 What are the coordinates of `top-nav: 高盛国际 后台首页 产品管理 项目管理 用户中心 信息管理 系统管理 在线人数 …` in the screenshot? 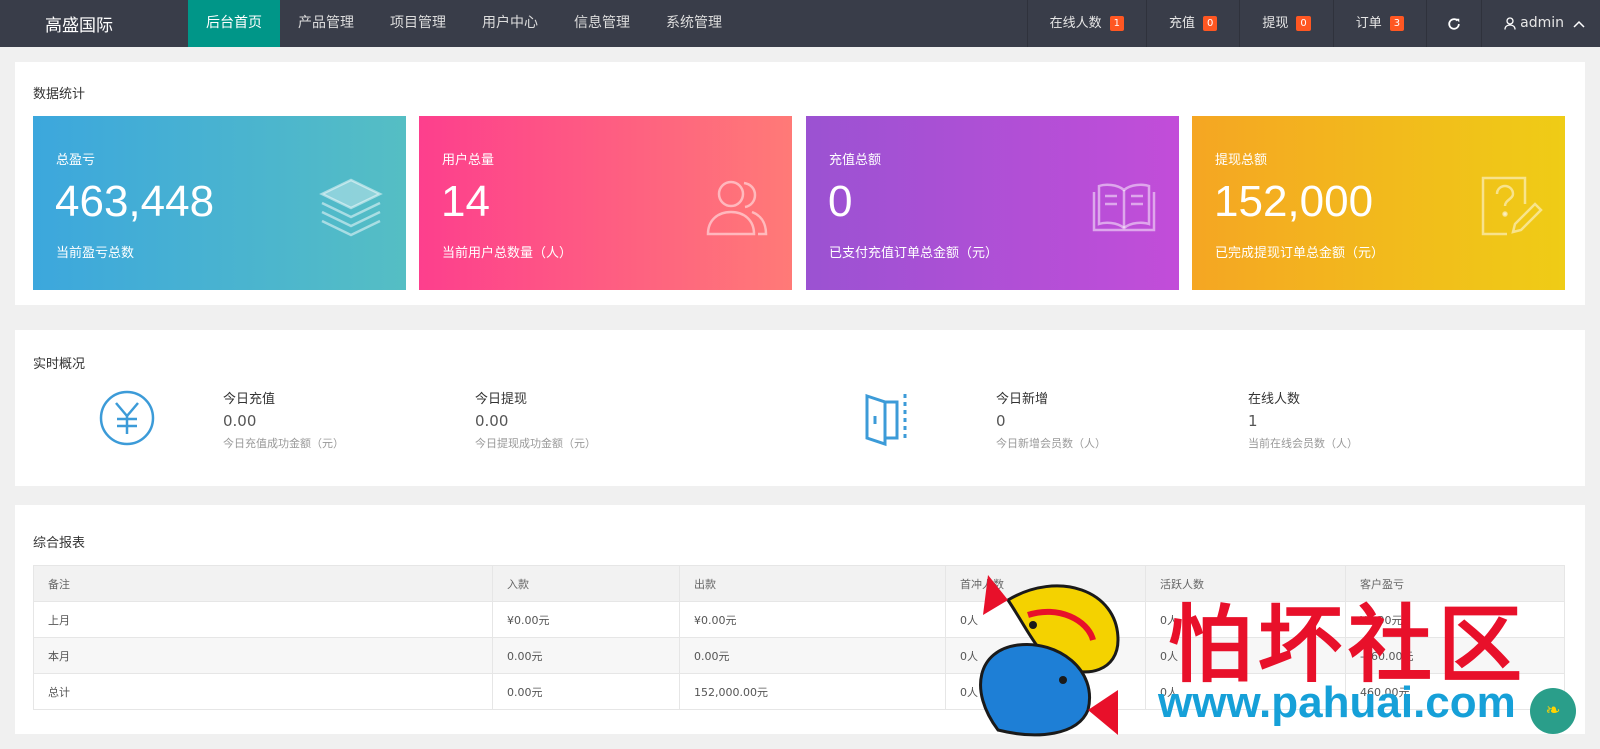 It's located at (800, 23).